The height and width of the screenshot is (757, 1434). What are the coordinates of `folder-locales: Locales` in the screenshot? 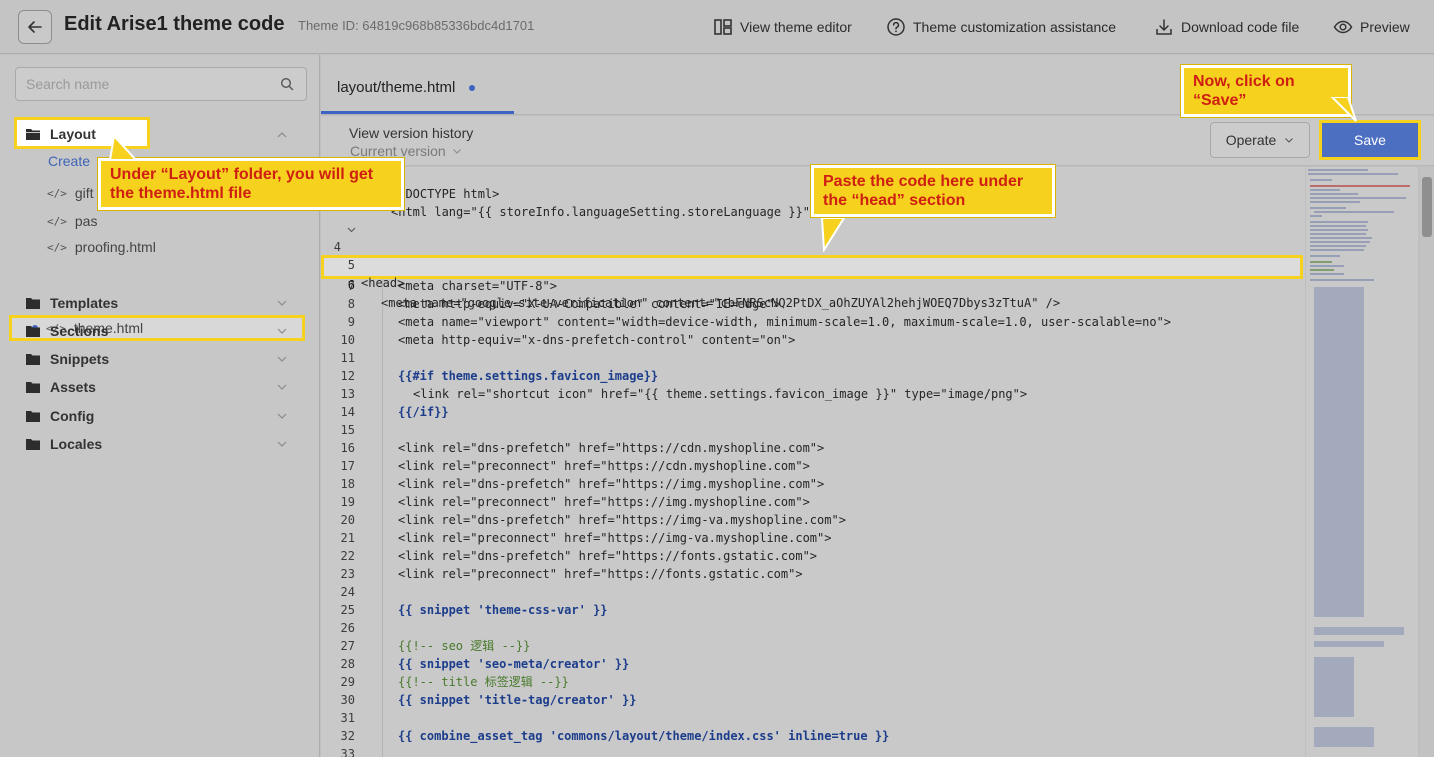 It's located at (63, 444).